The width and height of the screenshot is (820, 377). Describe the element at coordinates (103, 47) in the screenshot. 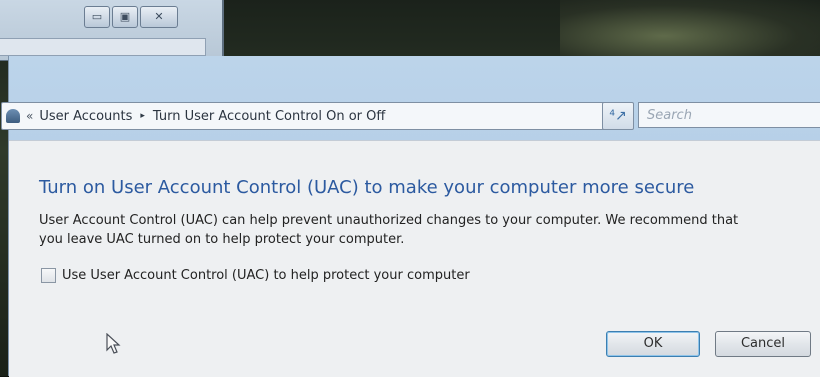

I see `background-window-bar` at that location.